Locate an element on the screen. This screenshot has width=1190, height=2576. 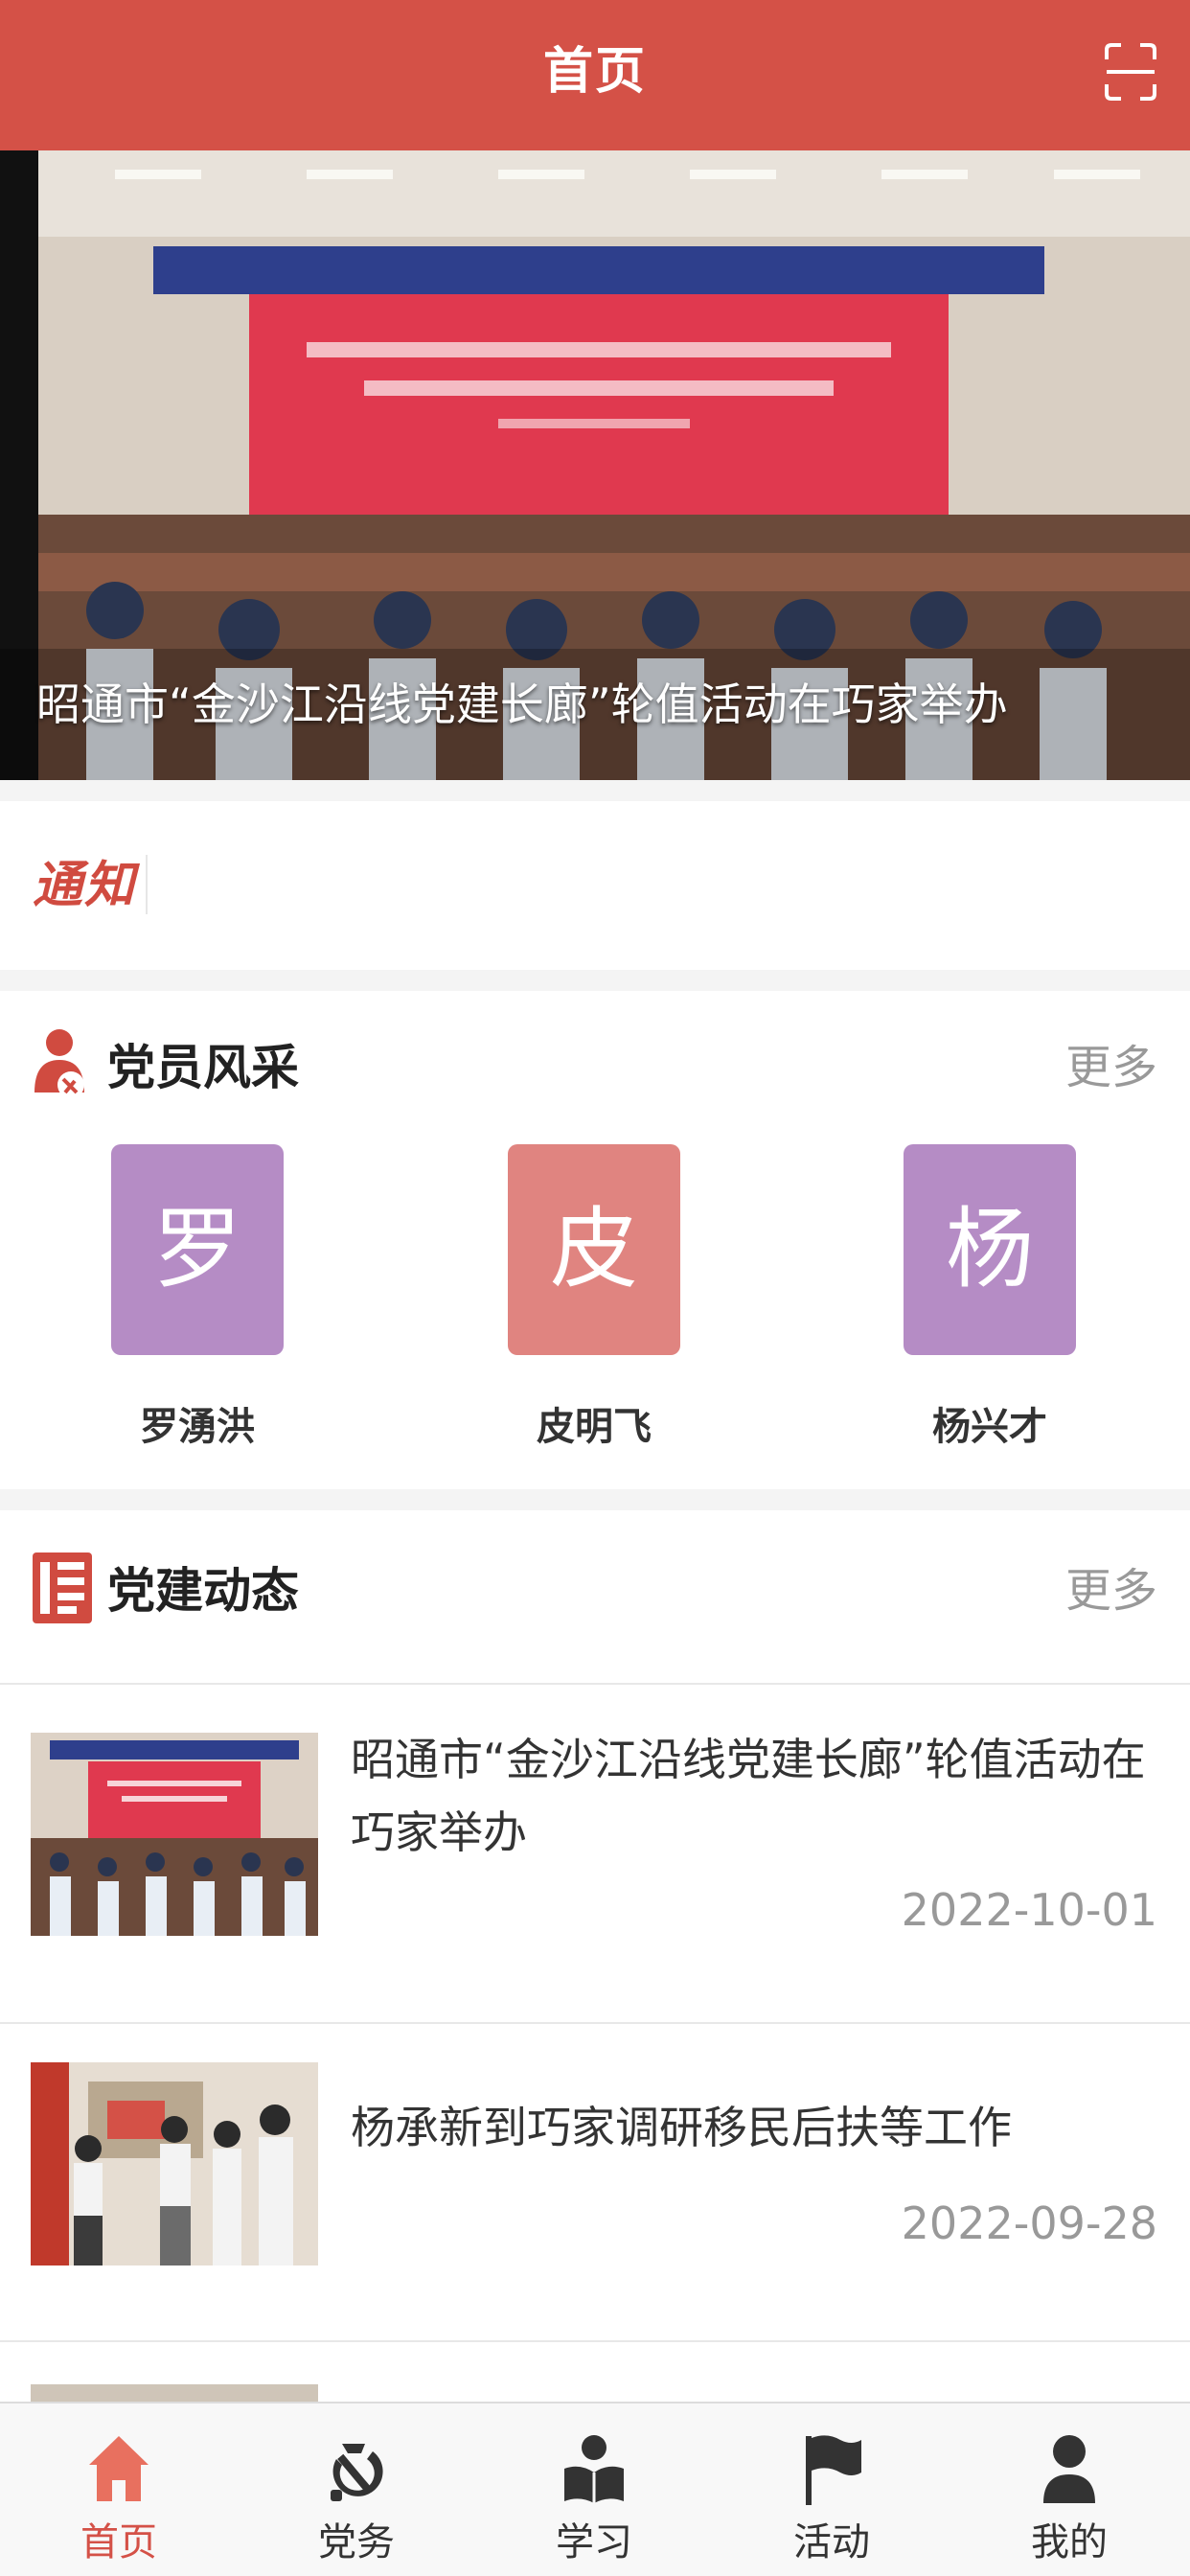
home-icon is located at coordinates (119, 2468).